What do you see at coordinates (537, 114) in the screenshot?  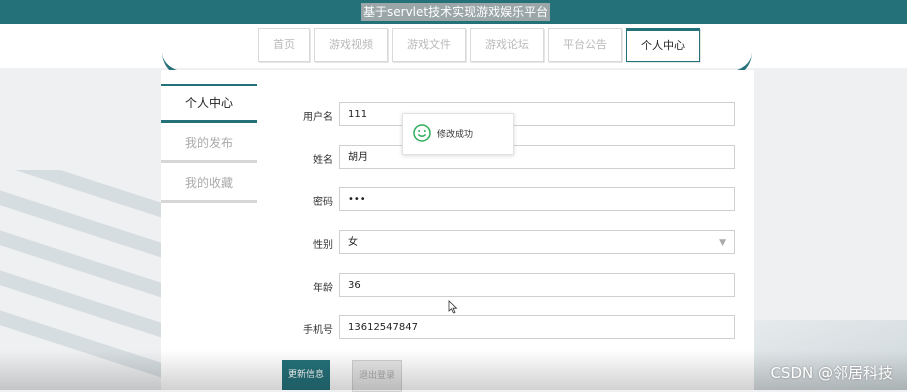 I see `username-field: 111` at bounding box center [537, 114].